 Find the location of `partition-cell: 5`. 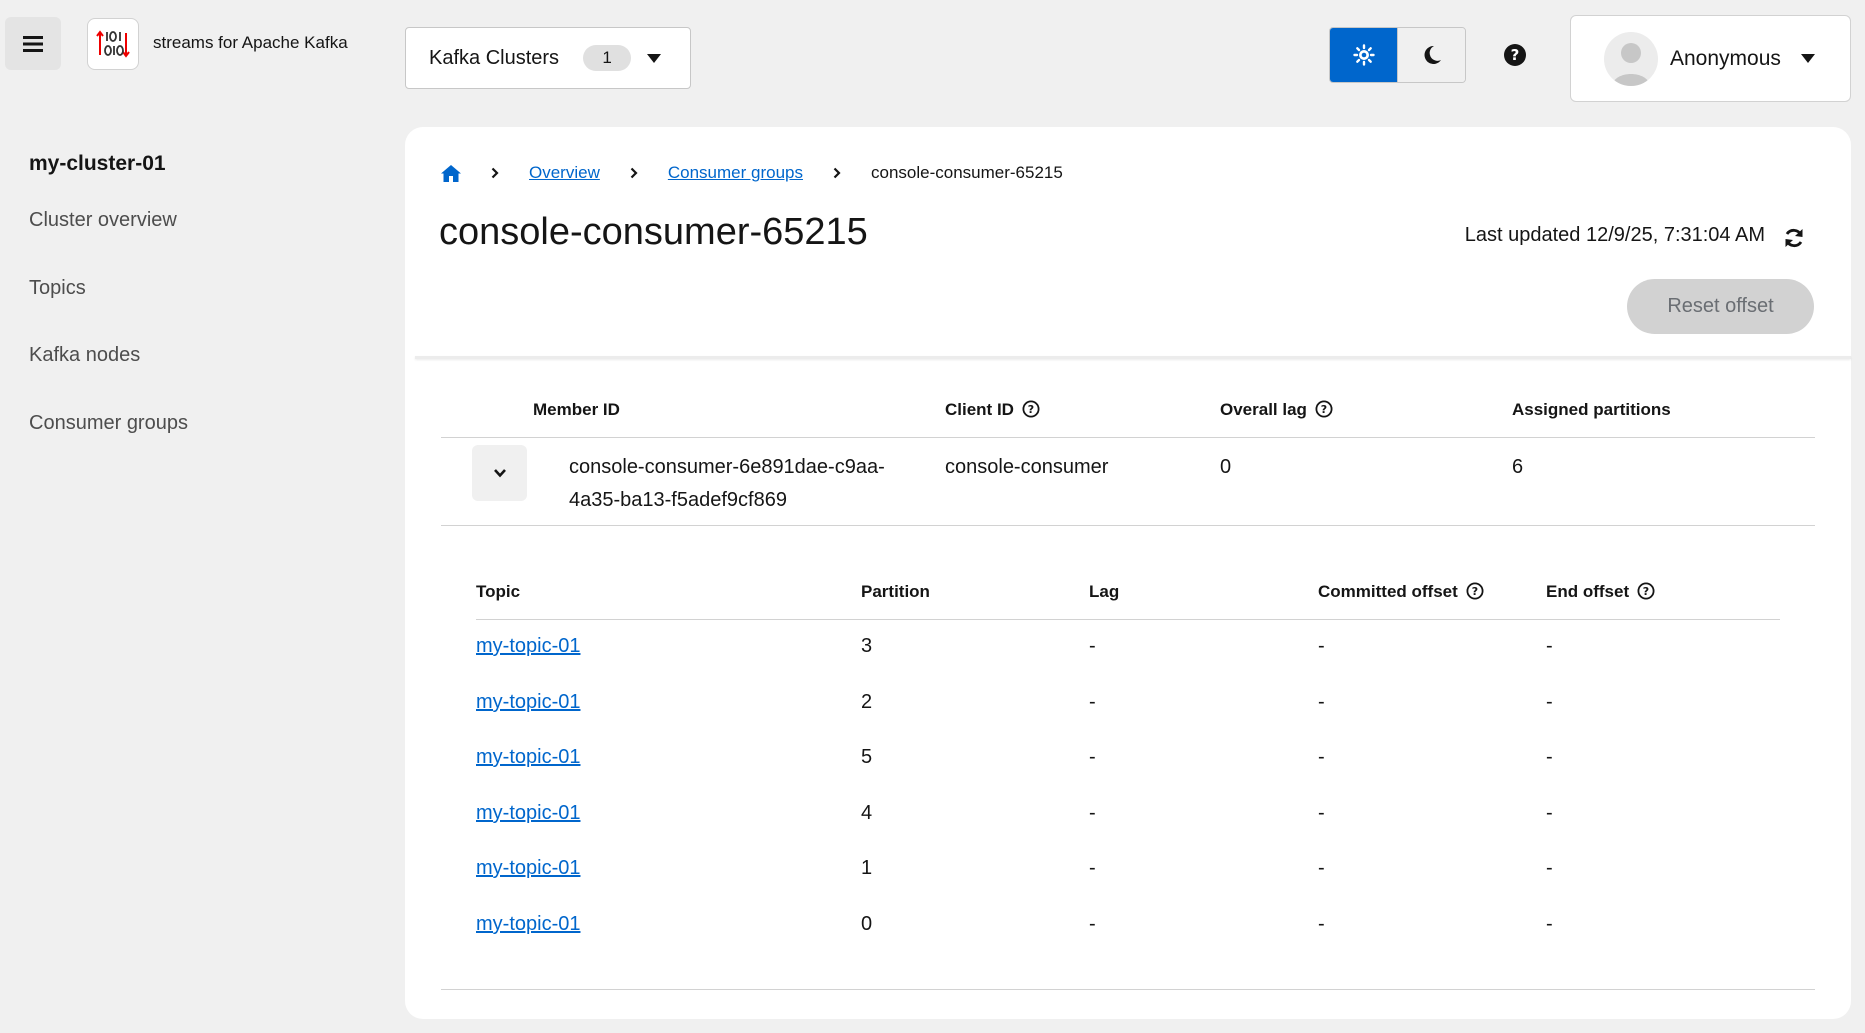

partition-cell: 5 is located at coordinates (867, 757).